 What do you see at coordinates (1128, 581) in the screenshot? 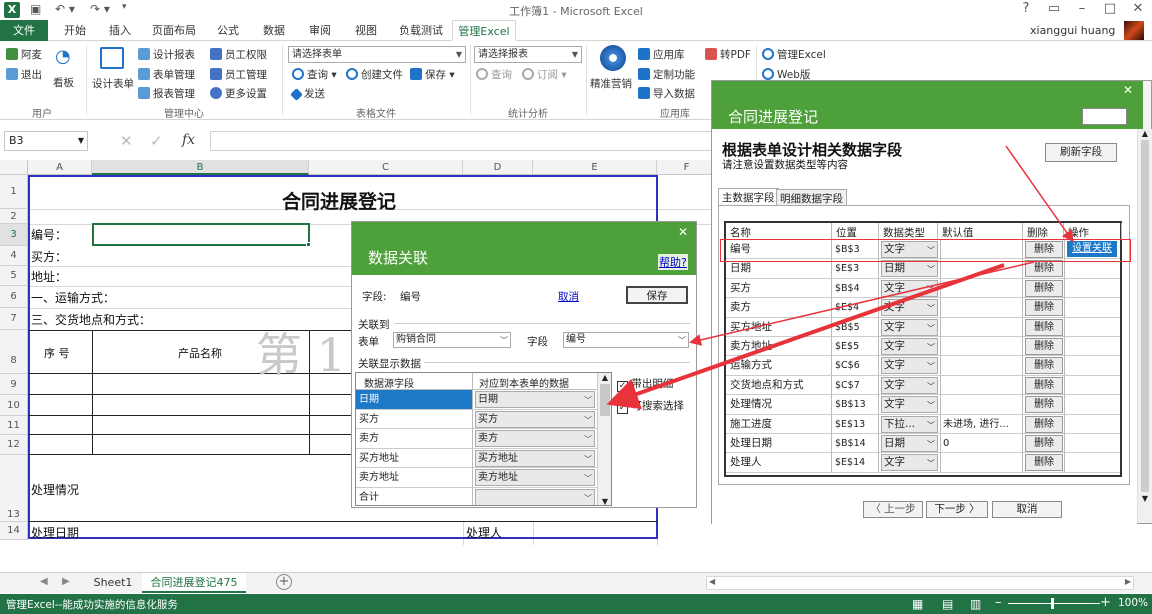
I see `scroll-right-icon: ▶` at bounding box center [1128, 581].